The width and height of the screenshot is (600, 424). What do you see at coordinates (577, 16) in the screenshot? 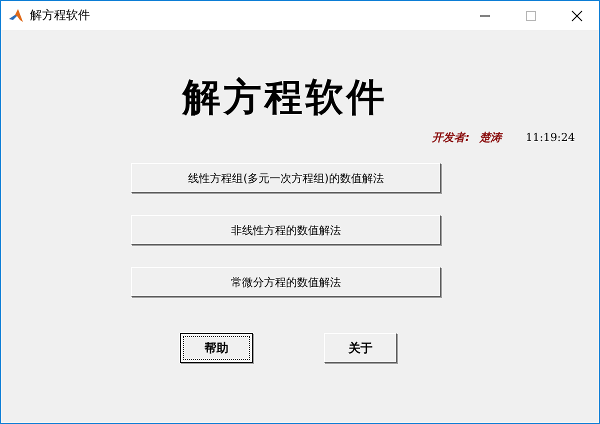
I see `close-icon` at bounding box center [577, 16].